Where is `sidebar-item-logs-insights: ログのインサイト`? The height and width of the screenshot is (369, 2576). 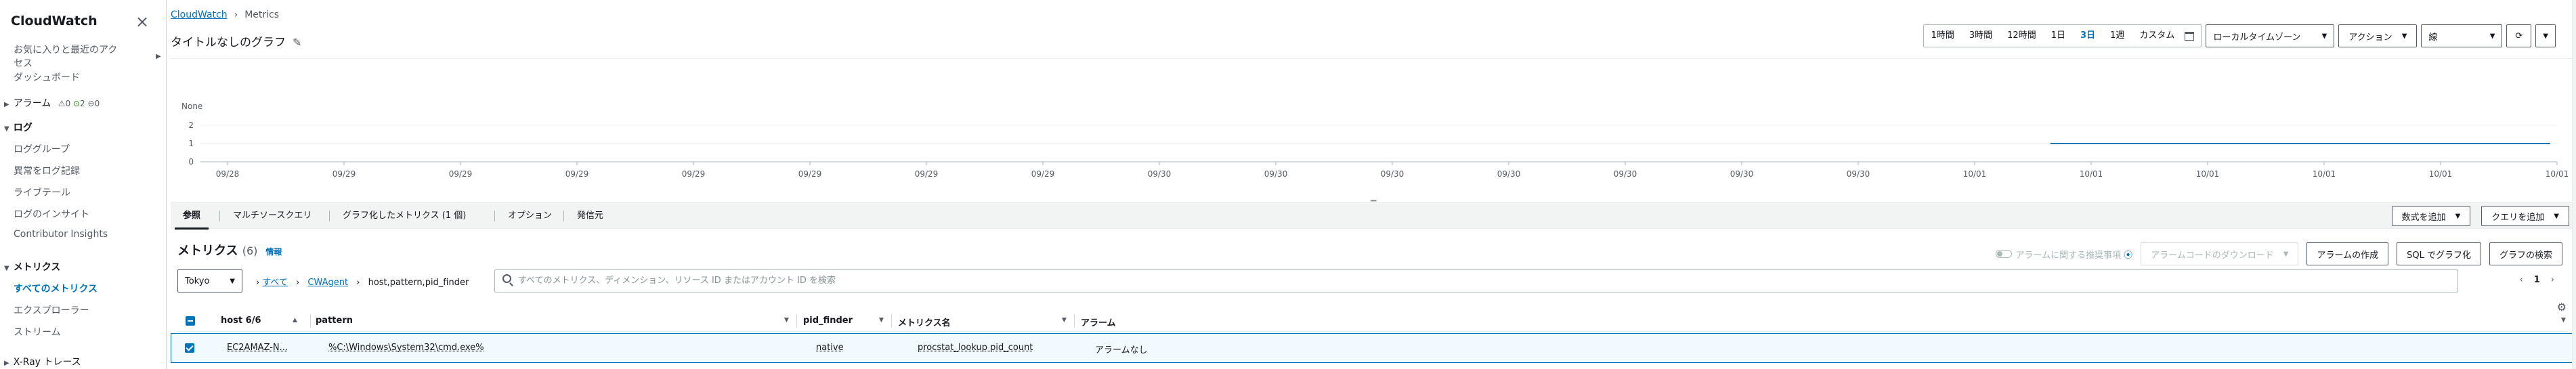
sidebar-item-logs-insights: ログのインサイト is located at coordinates (51, 214).